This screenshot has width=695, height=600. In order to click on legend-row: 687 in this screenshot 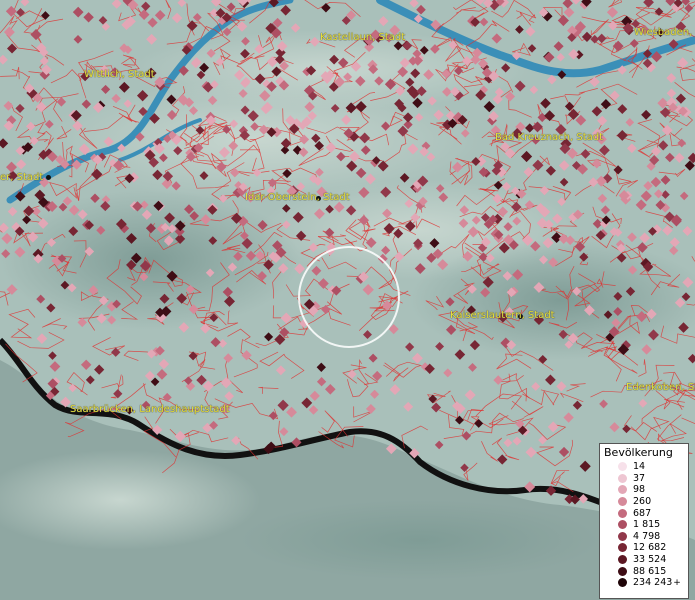, I will do `click(644, 513)`.